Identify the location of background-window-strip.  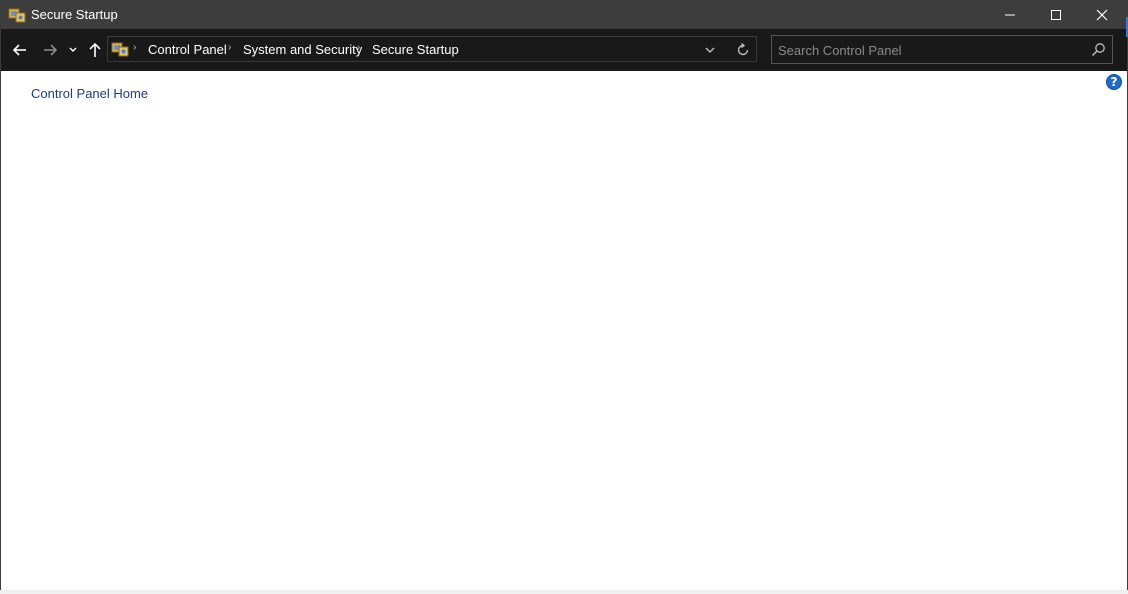
(564, 592).